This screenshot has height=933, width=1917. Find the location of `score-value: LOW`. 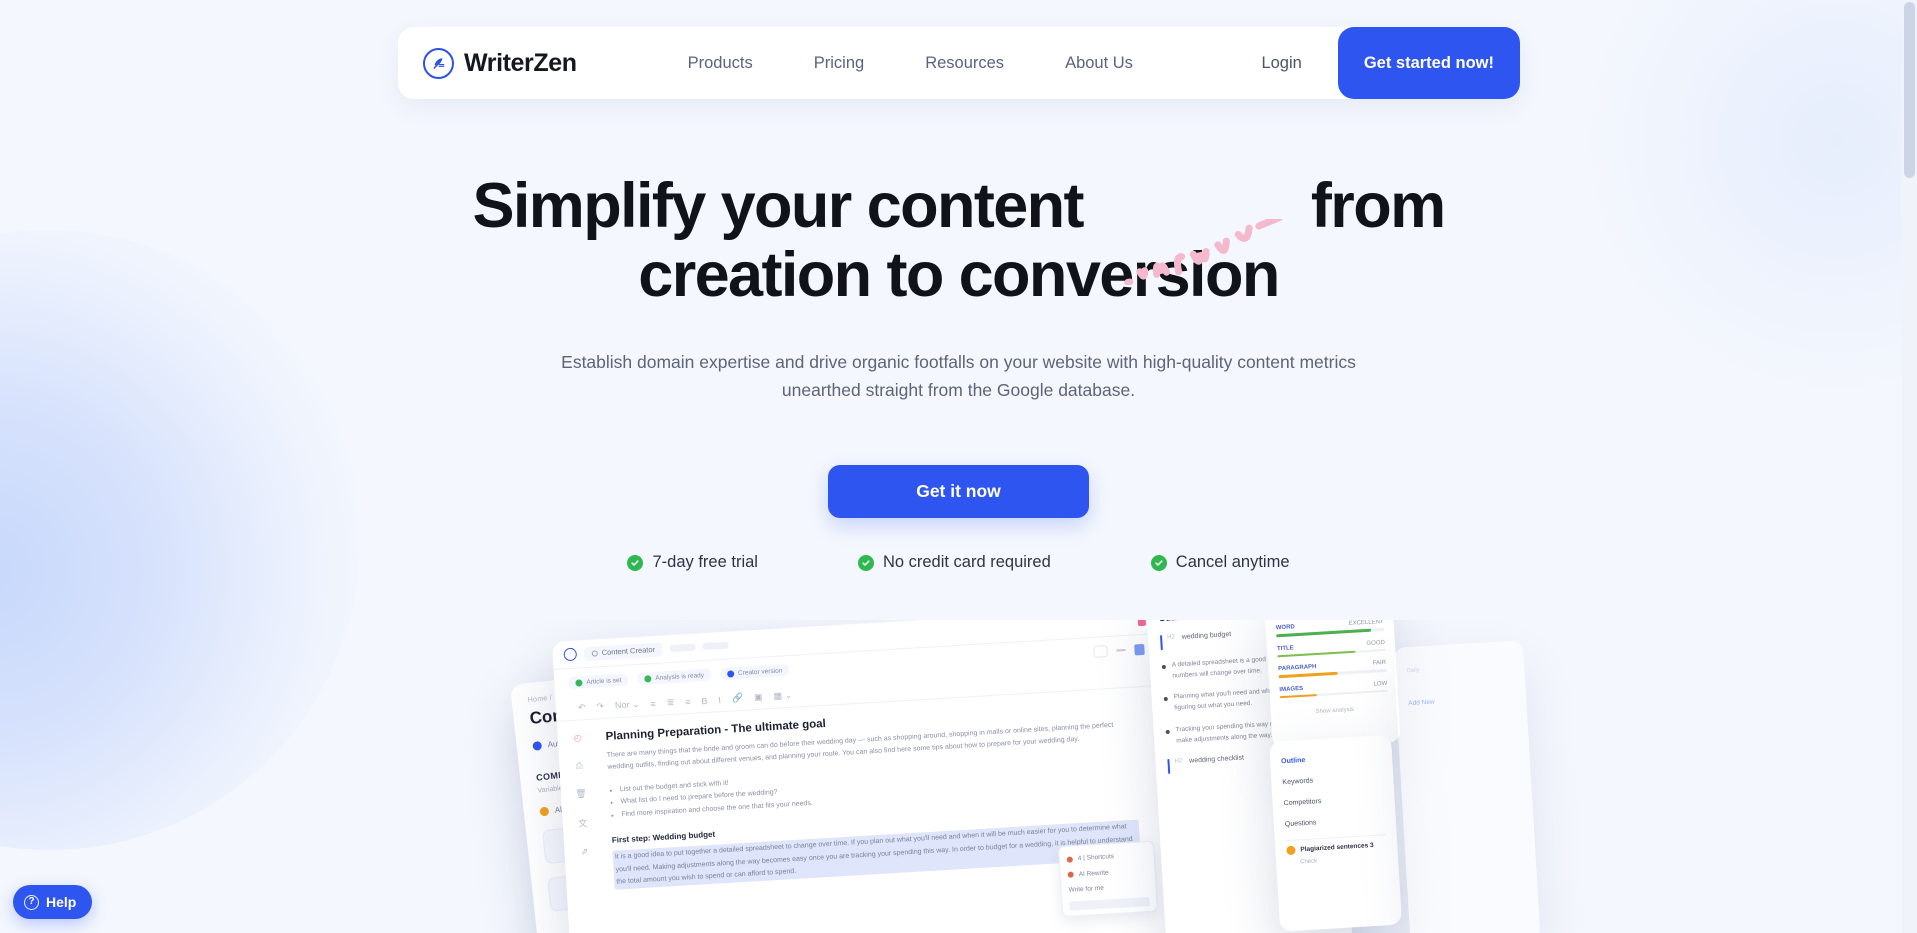

score-value: LOW is located at coordinates (1380, 684).